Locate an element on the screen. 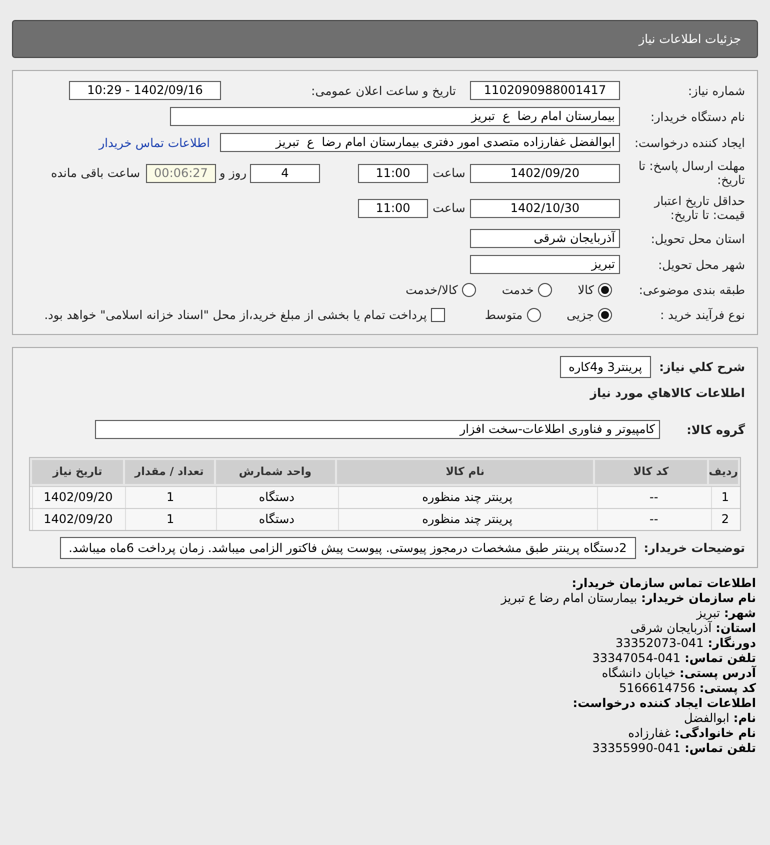 This screenshot has width=770, height=845. contact-label: کد پستی: is located at coordinates (727, 688).